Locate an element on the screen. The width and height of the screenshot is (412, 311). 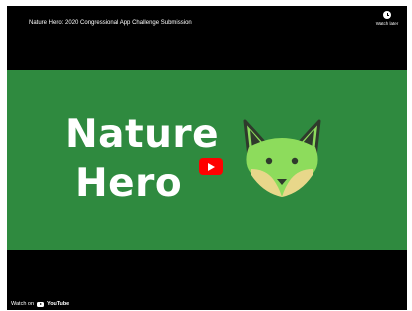
play-icon is located at coordinates (211, 166).